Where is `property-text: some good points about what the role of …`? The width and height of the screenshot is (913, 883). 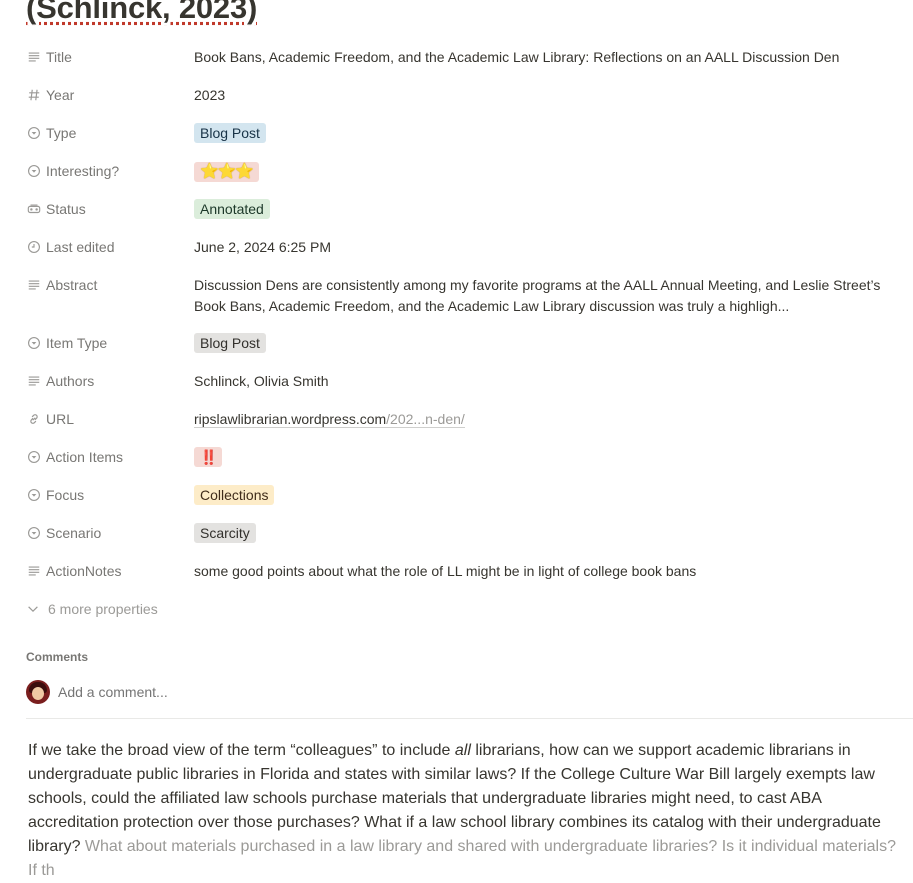 property-text: some good points about what the role of … is located at coordinates (445, 571).